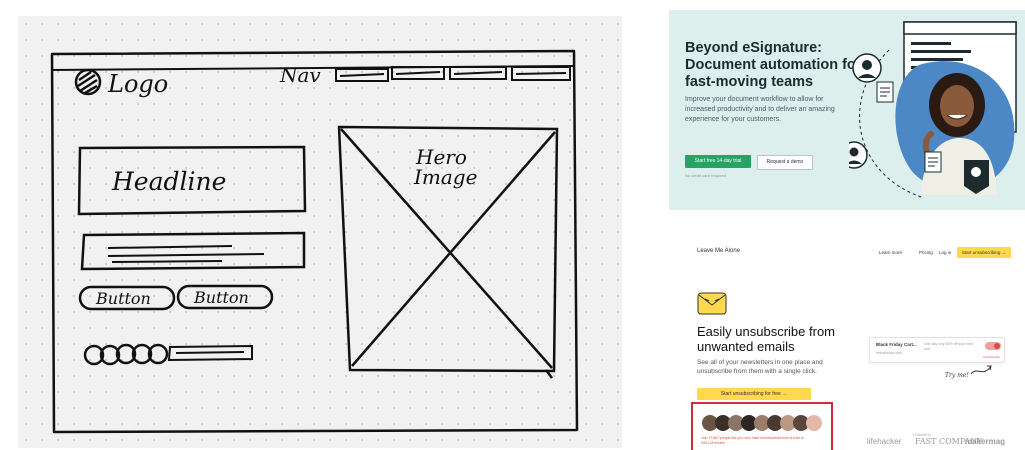  I want to click on nav-start-unsubscribing-button: Start unsubscribing →, so click(984, 252).